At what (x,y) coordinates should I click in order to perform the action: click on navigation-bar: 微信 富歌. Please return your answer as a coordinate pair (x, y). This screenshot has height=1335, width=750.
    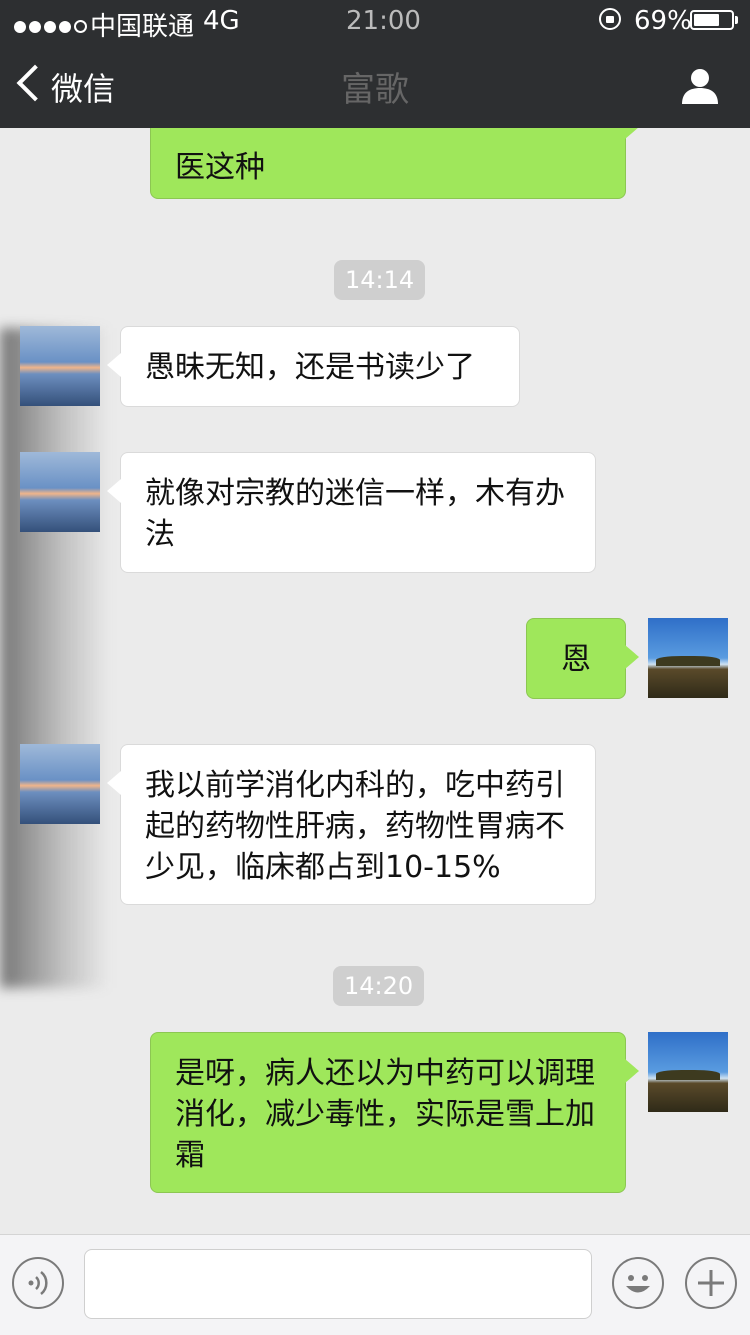
    Looking at the image, I should click on (375, 84).